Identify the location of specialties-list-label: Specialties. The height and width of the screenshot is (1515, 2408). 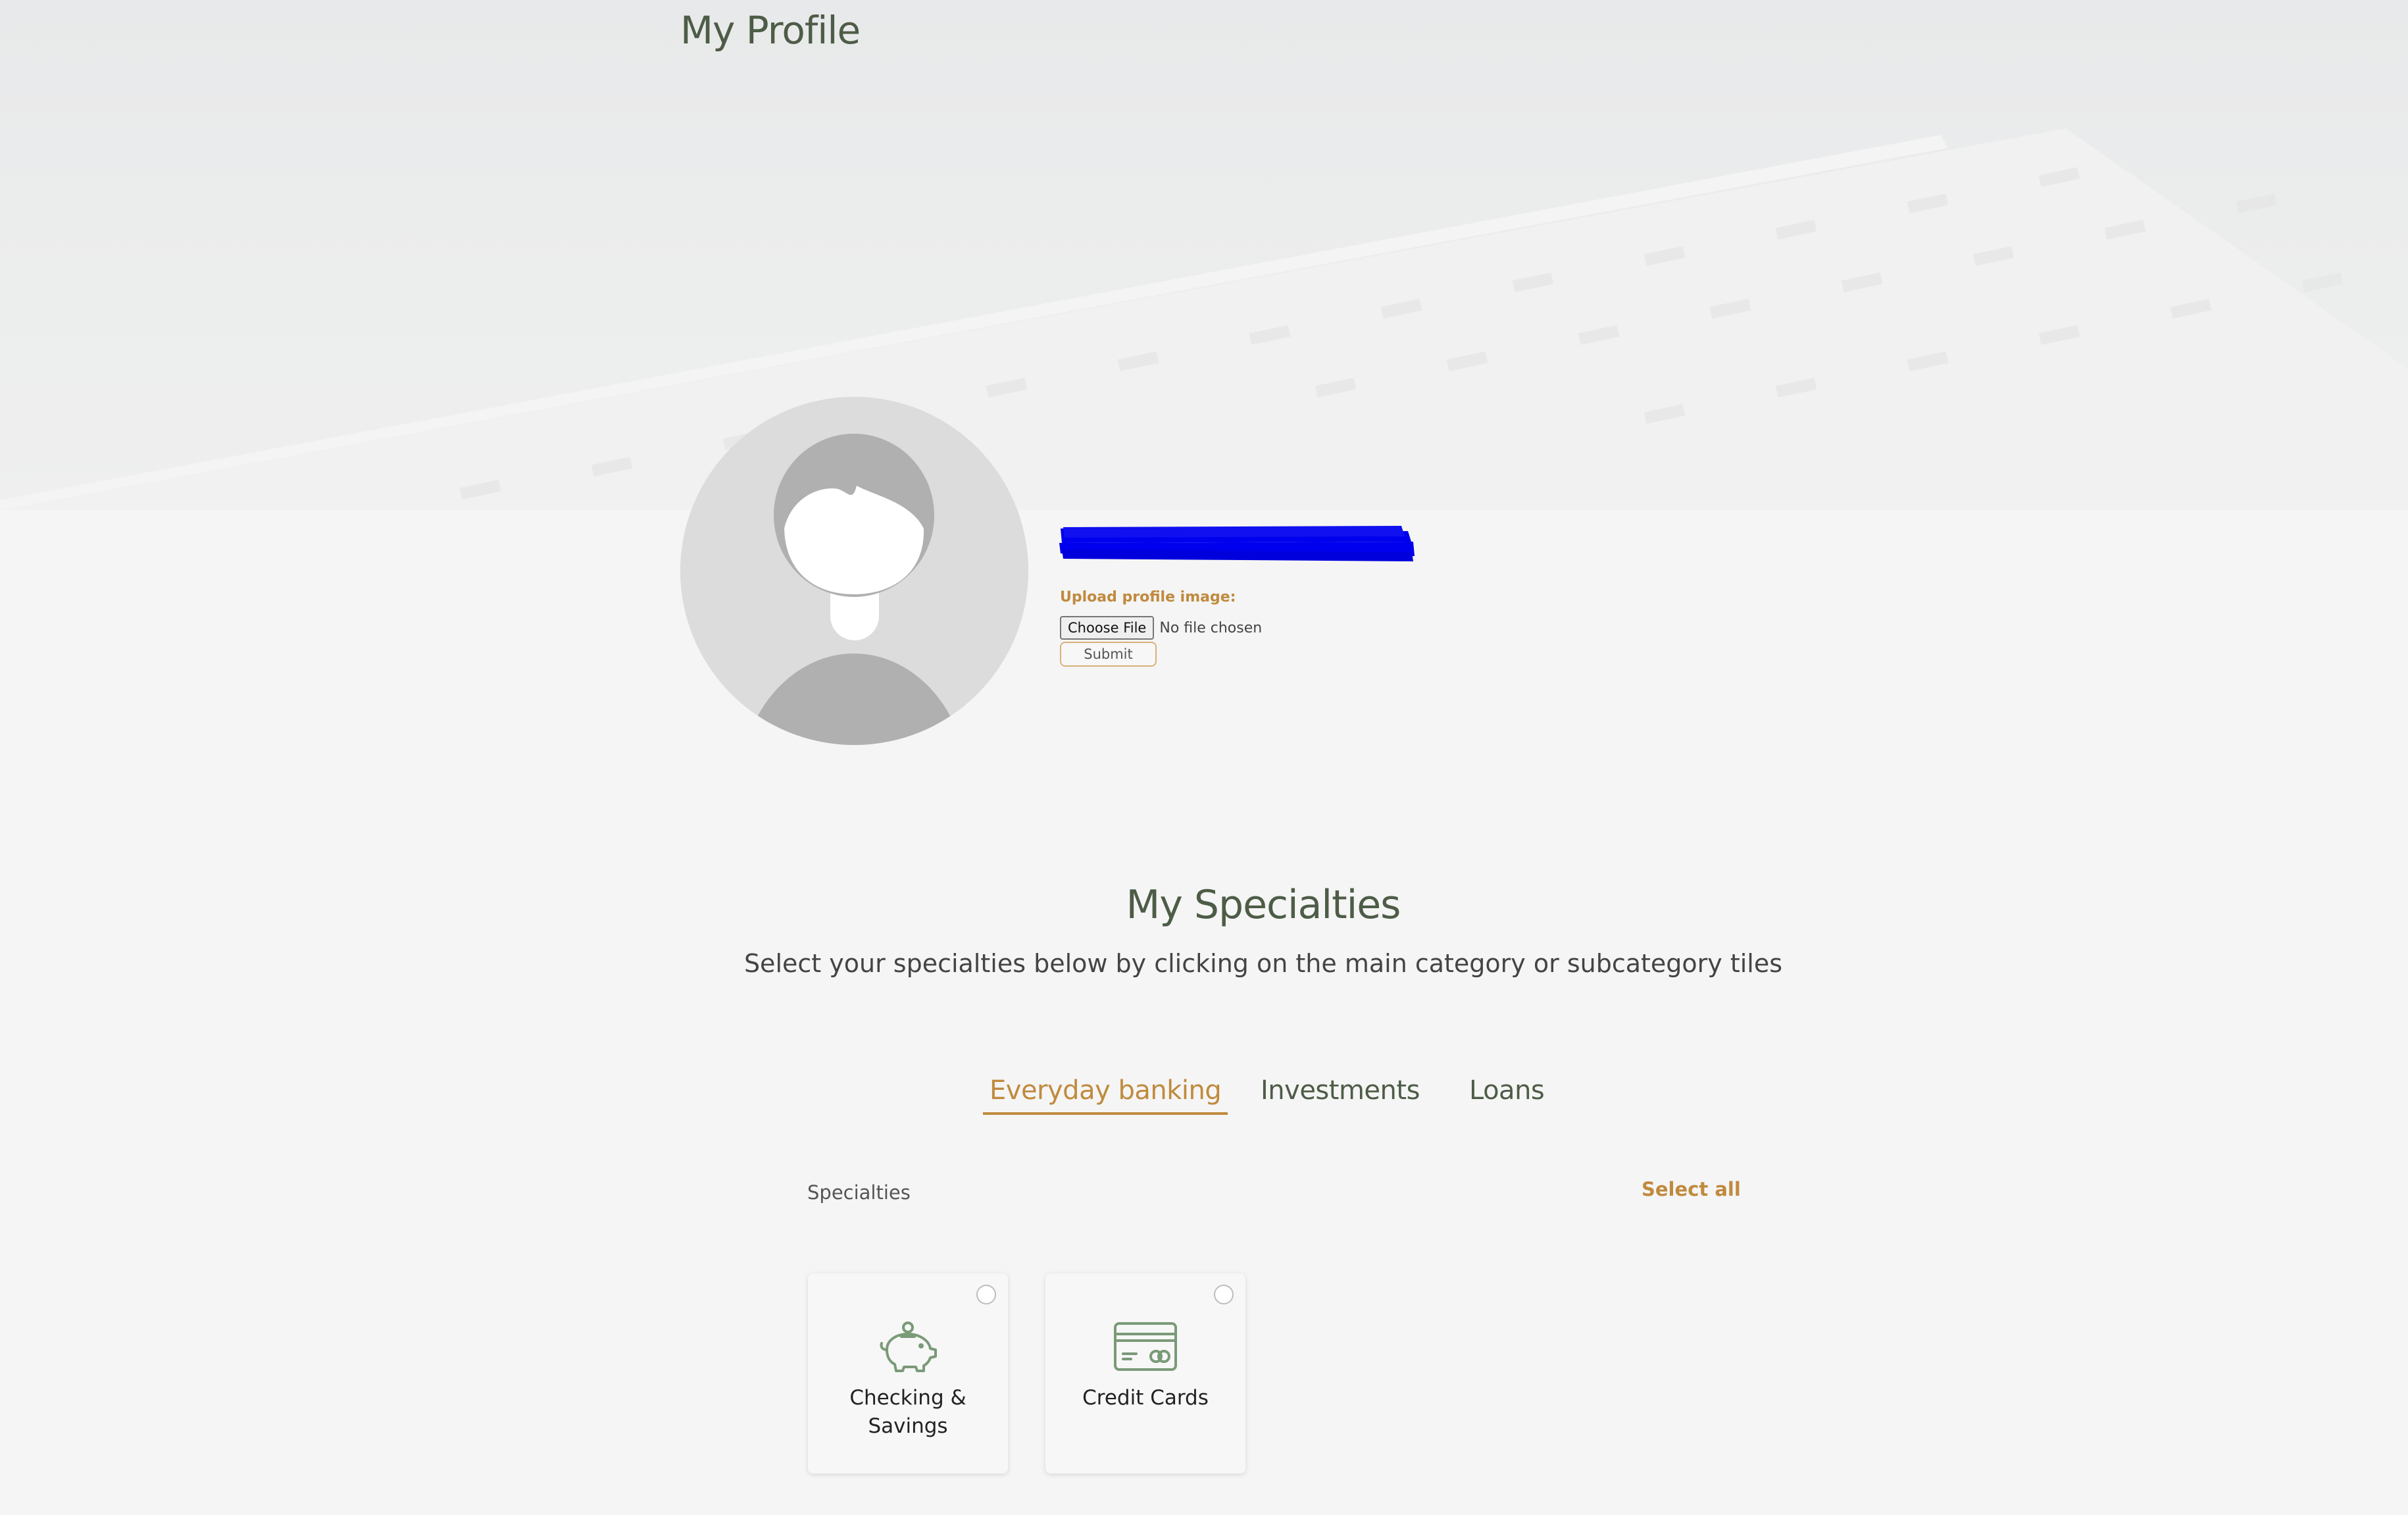
(859, 1192).